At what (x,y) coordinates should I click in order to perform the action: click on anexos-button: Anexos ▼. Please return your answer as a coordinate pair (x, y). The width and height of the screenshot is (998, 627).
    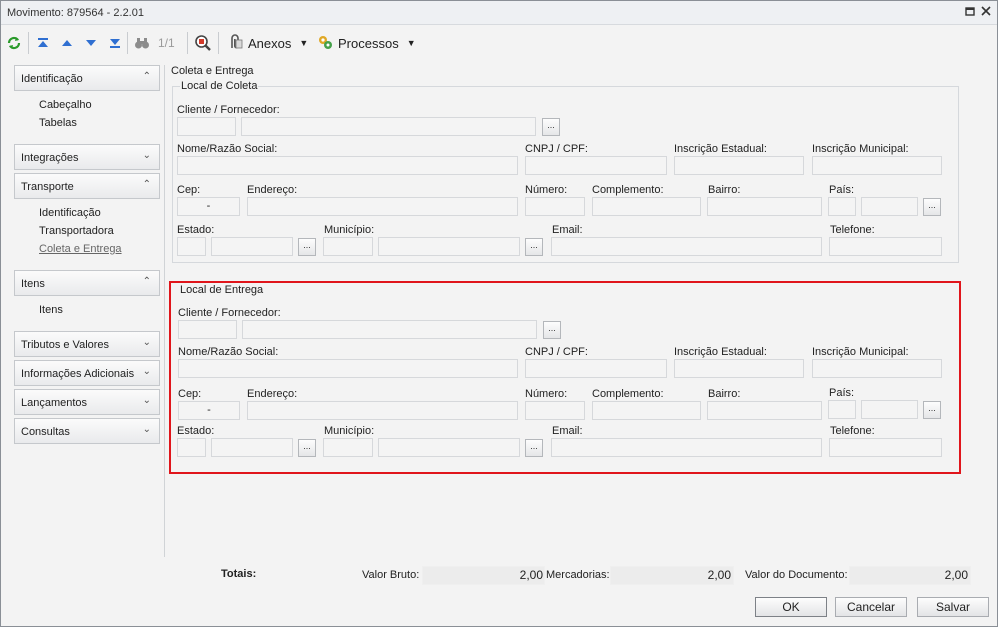
    Looking at the image, I should click on (267, 43).